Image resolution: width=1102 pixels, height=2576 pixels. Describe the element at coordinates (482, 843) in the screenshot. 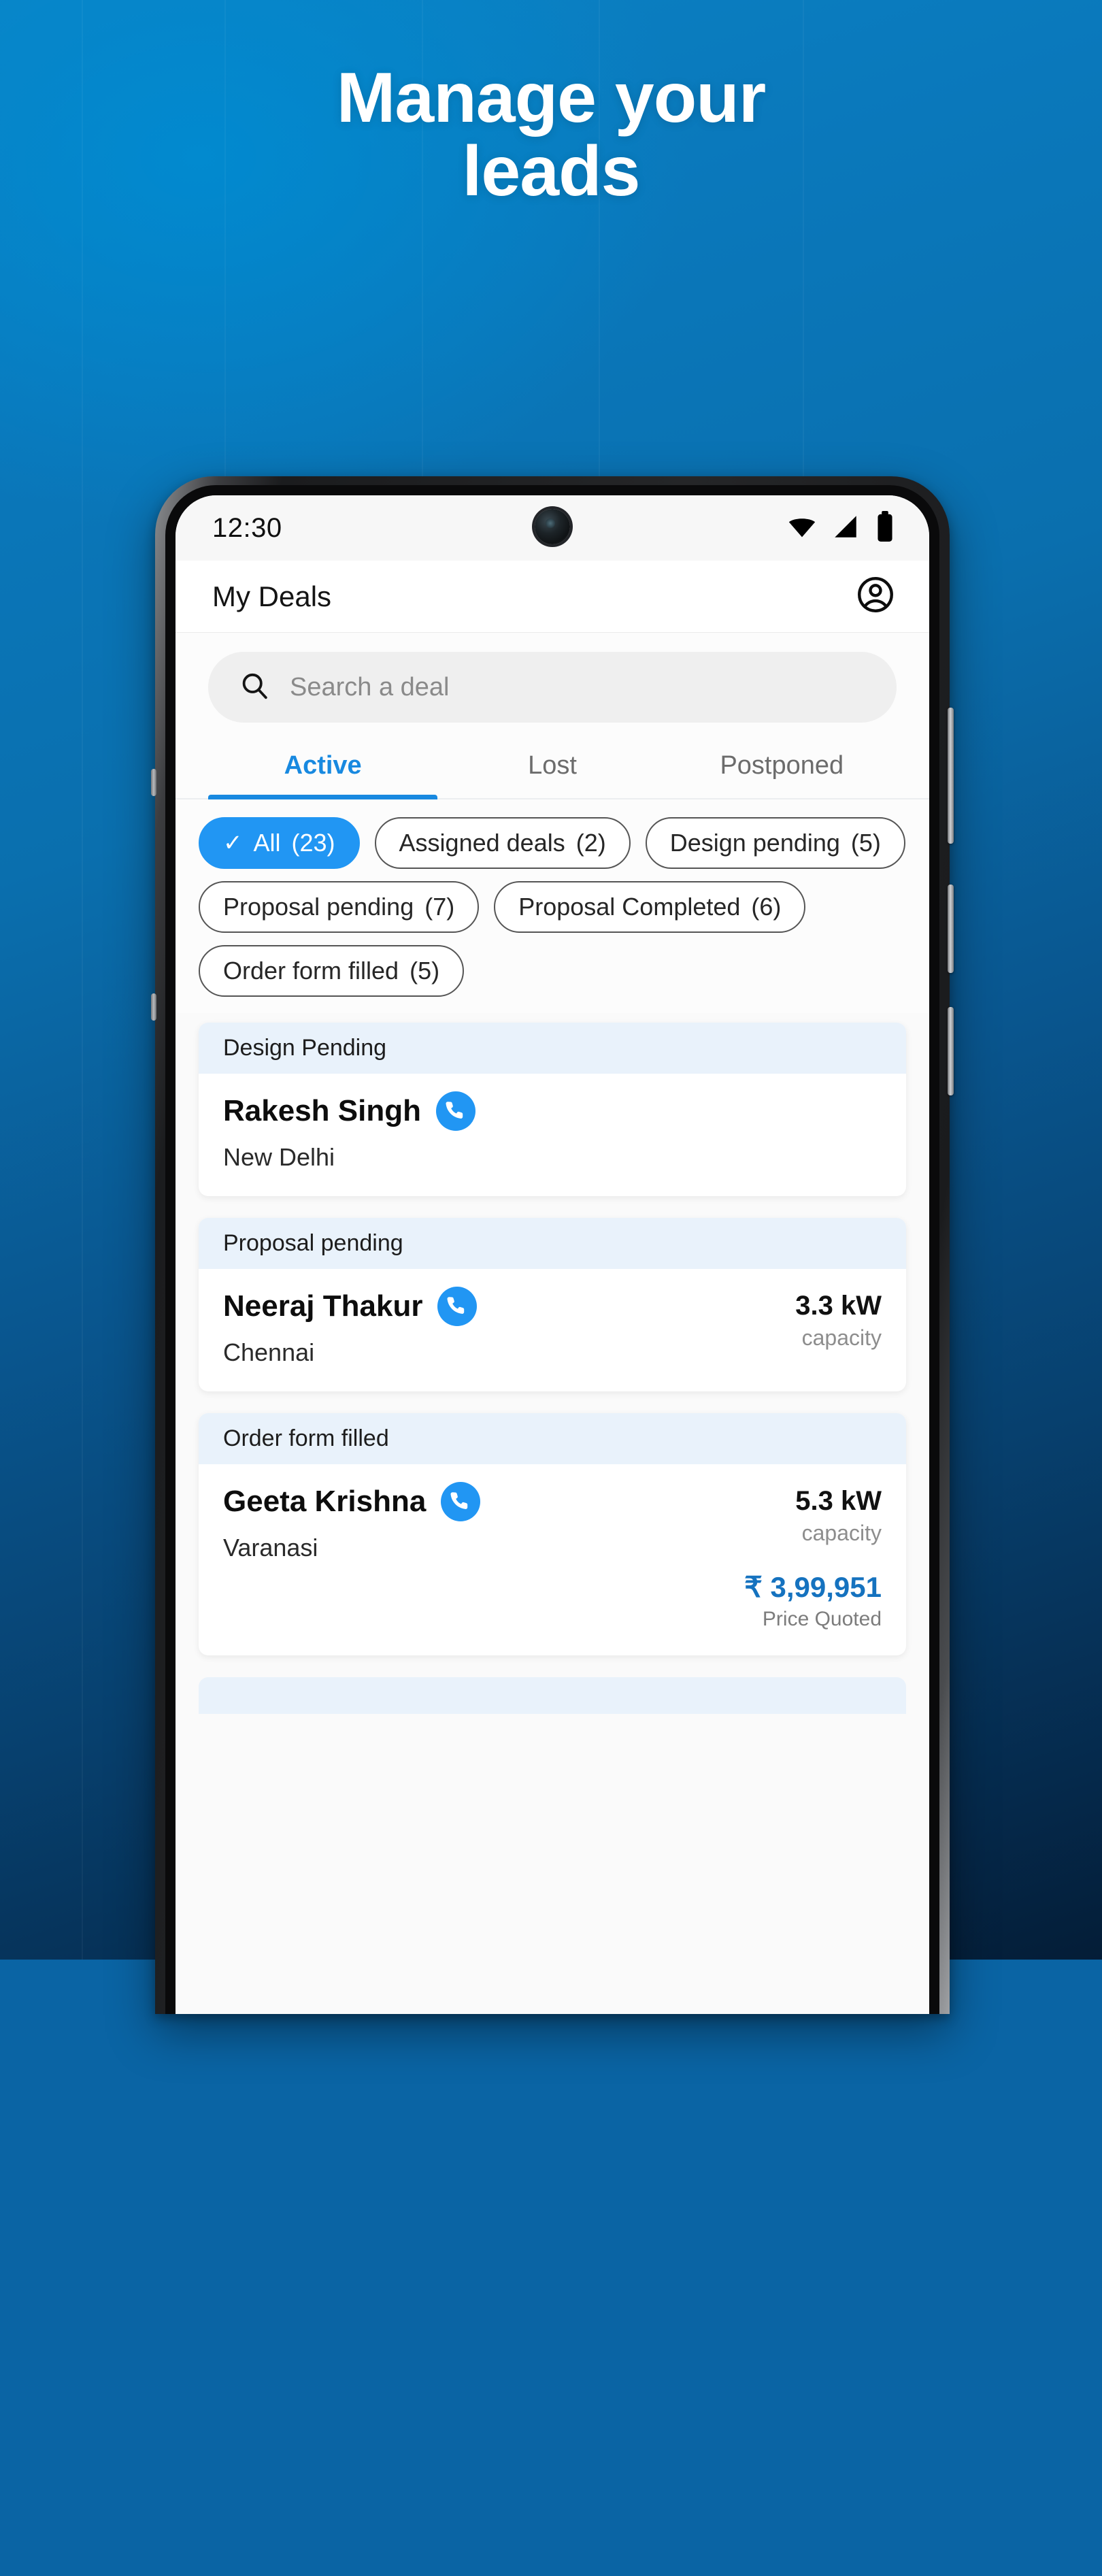

I see `chip-label: Assigned deals` at that location.